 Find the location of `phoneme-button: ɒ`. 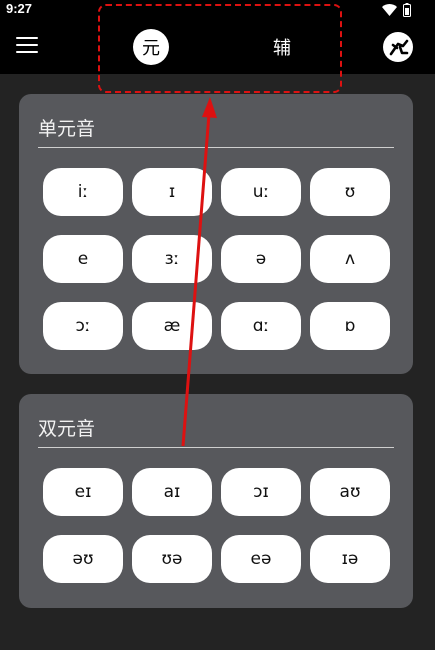

phoneme-button: ɒ is located at coordinates (350, 326).